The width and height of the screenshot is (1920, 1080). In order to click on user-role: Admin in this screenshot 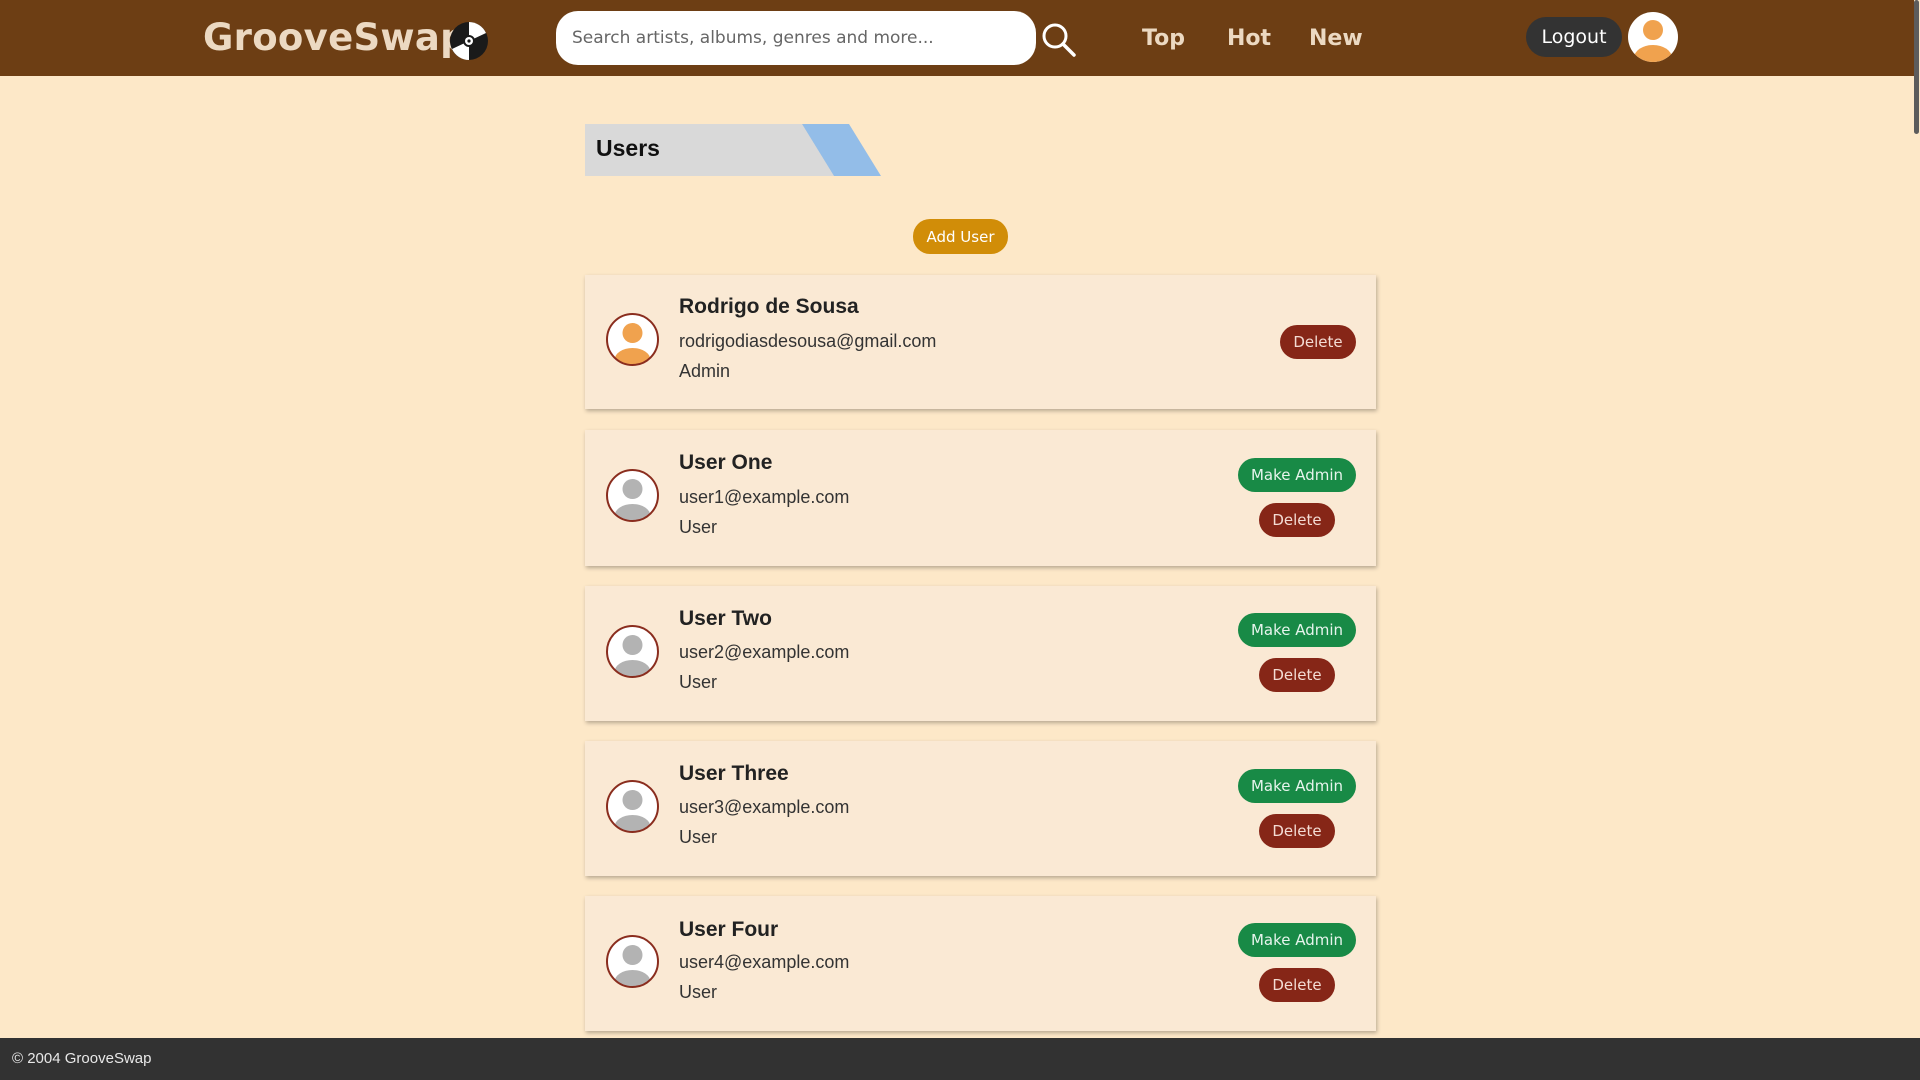, I will do `click(705, 371)`.